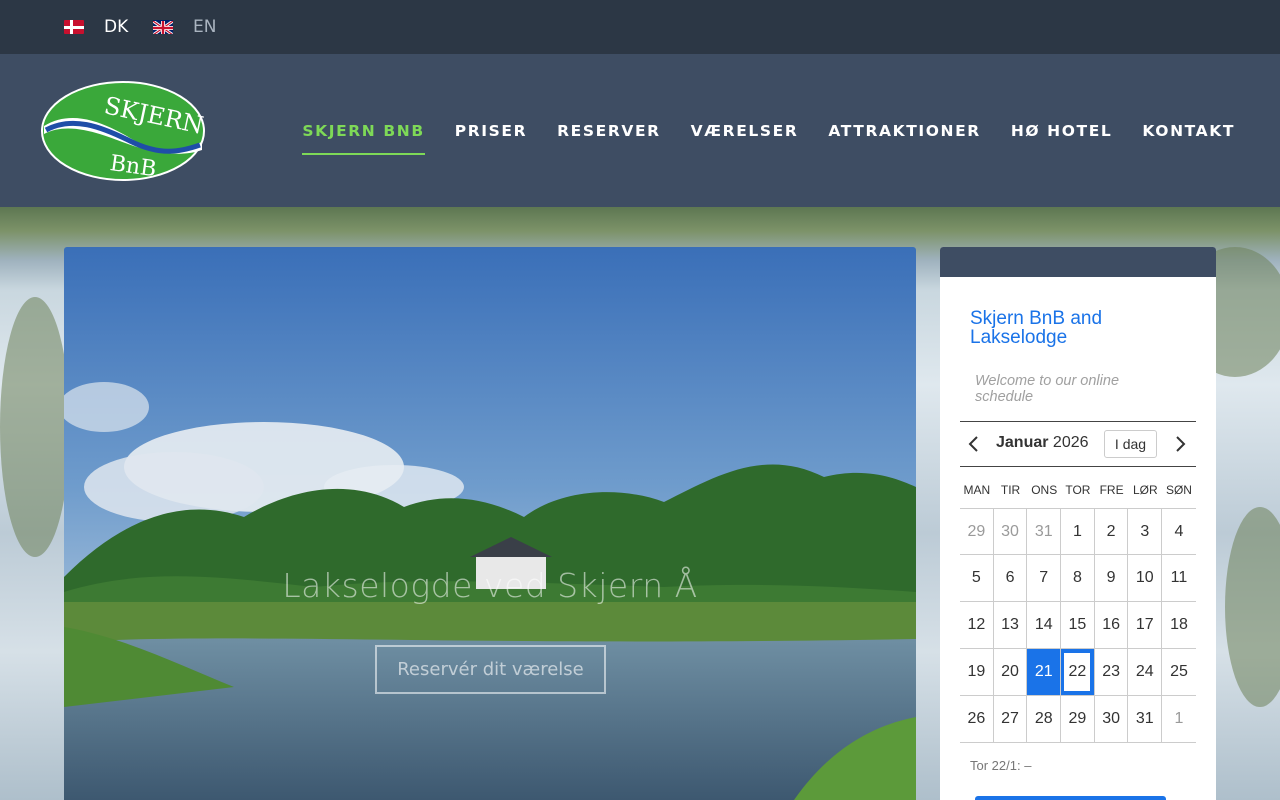 The width and height of the screenshot is (1280, 800). I want to click on previous-month-icon, so click(974, 444).